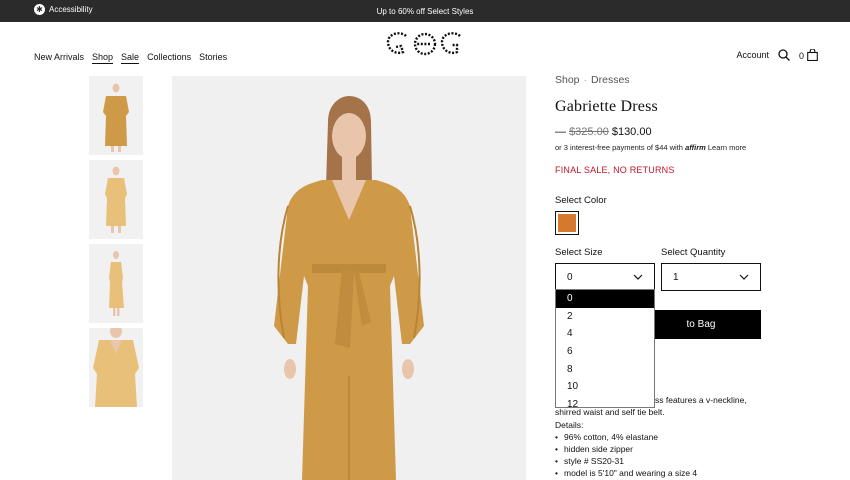 This screenshot has width=850, height=480. I want to click on price-dash: —, so click(560, 132).